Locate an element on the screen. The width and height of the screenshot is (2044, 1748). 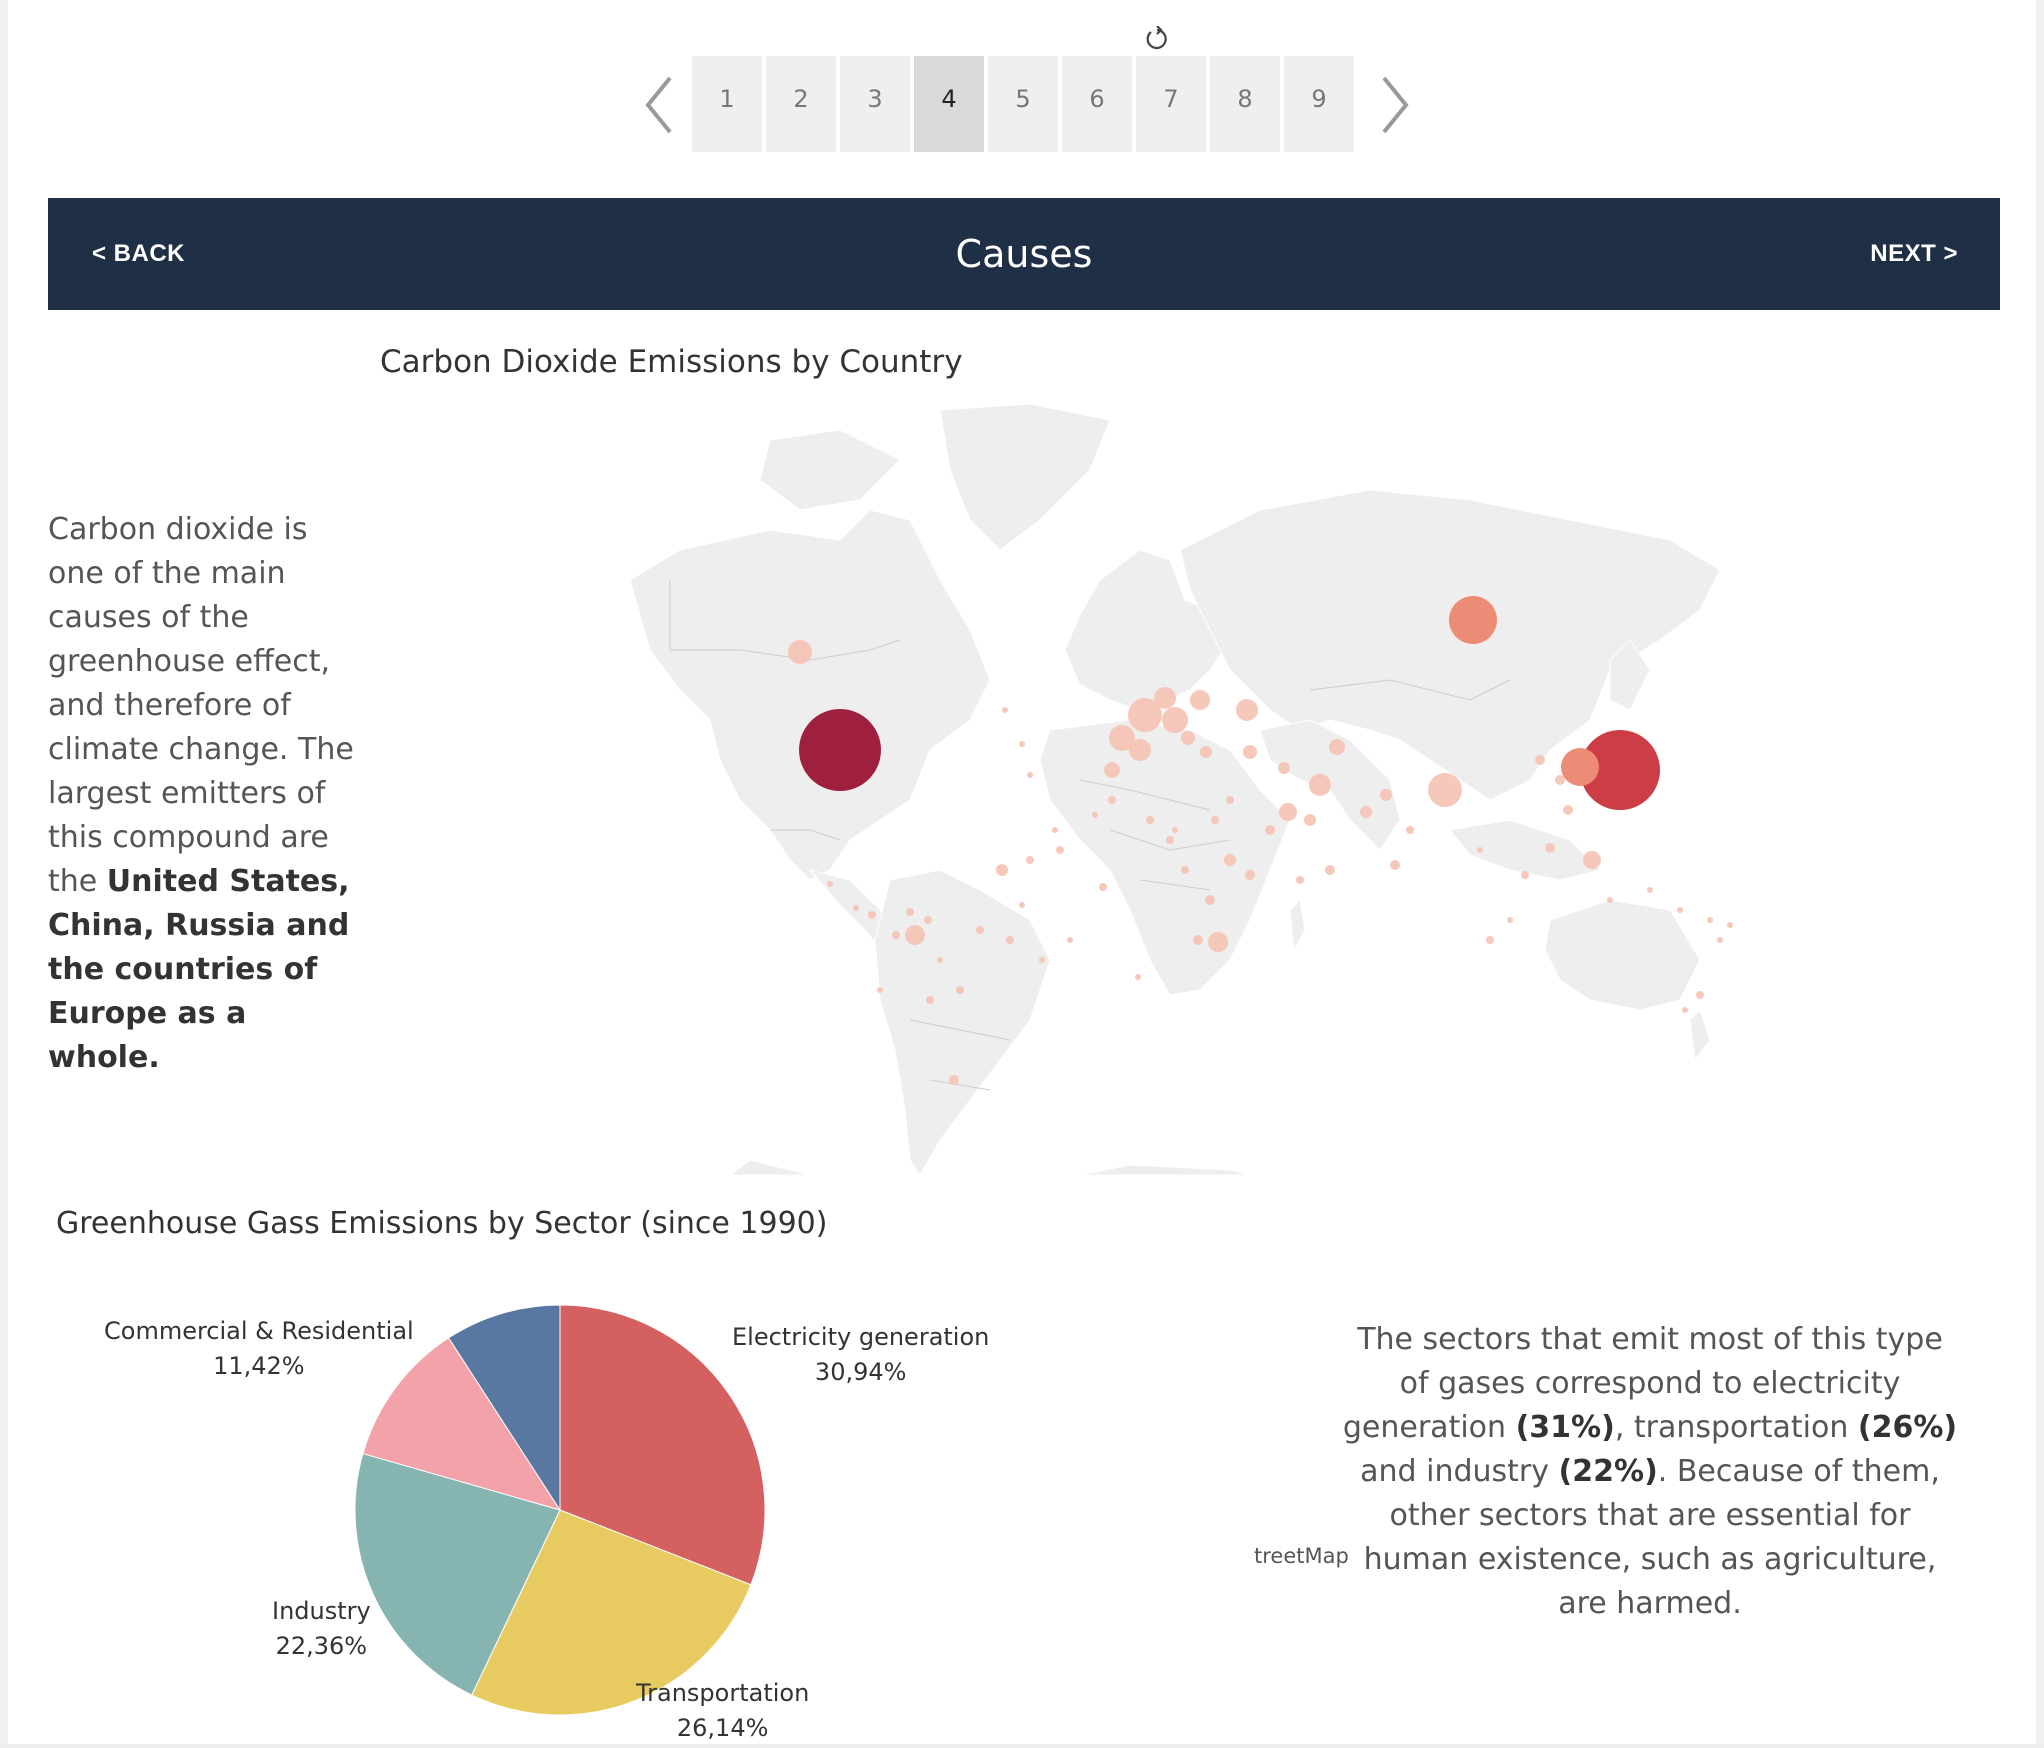
page-button-8: 8 is located at coordinates (1245, 104).